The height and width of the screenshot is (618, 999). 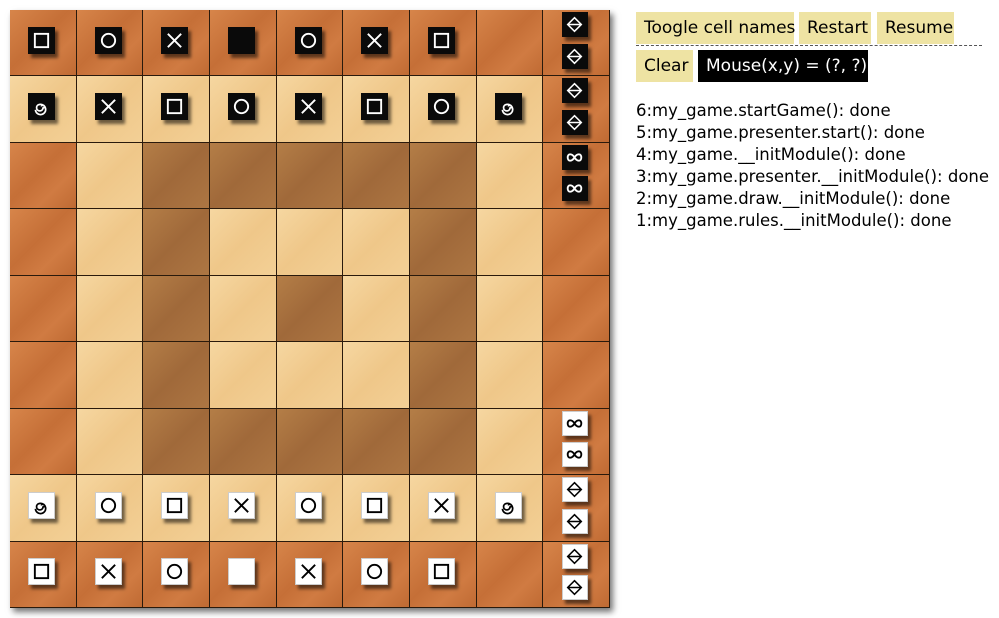 What do you see at coordinates (835, 28) in the screenshot?
I see `restart-button: Restart` at bounding box center [835, 28].